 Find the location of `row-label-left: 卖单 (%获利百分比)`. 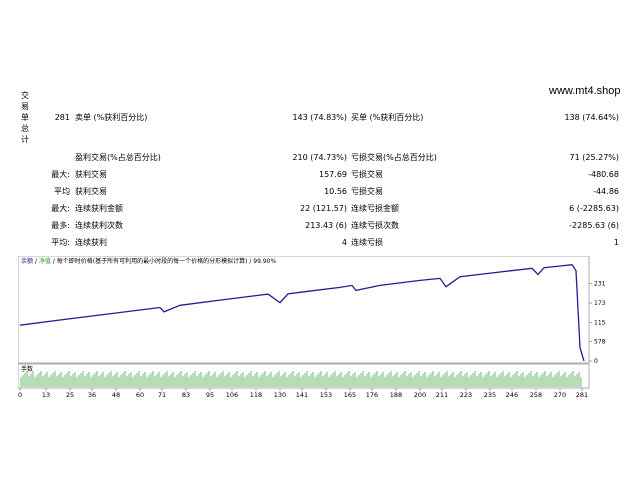

row-label-left: 卖单 (%获利百分比) is located at coordinates (111, 117).